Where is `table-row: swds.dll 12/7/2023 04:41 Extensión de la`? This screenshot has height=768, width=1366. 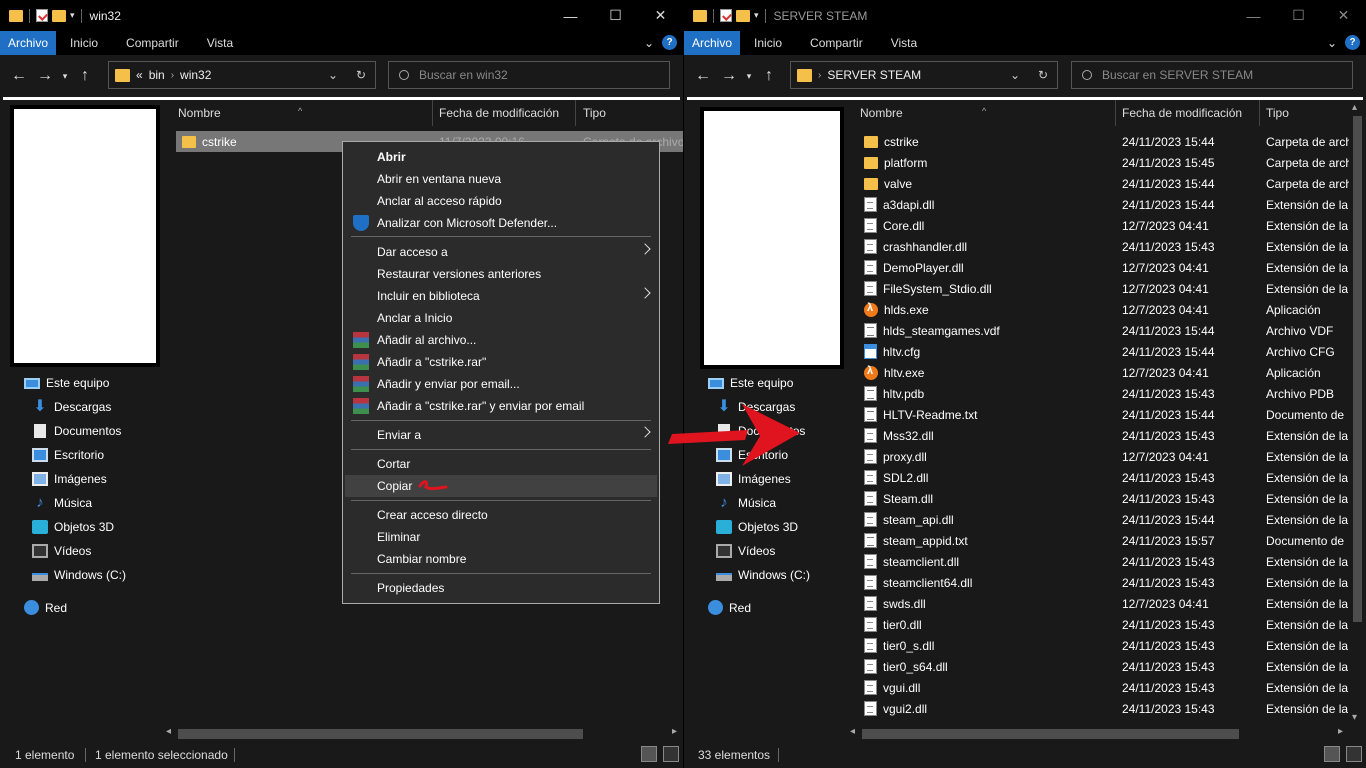
table-row: swds.dll 12/7/2023 04:41 Extensión de la is located at coordinates (1106, 603).